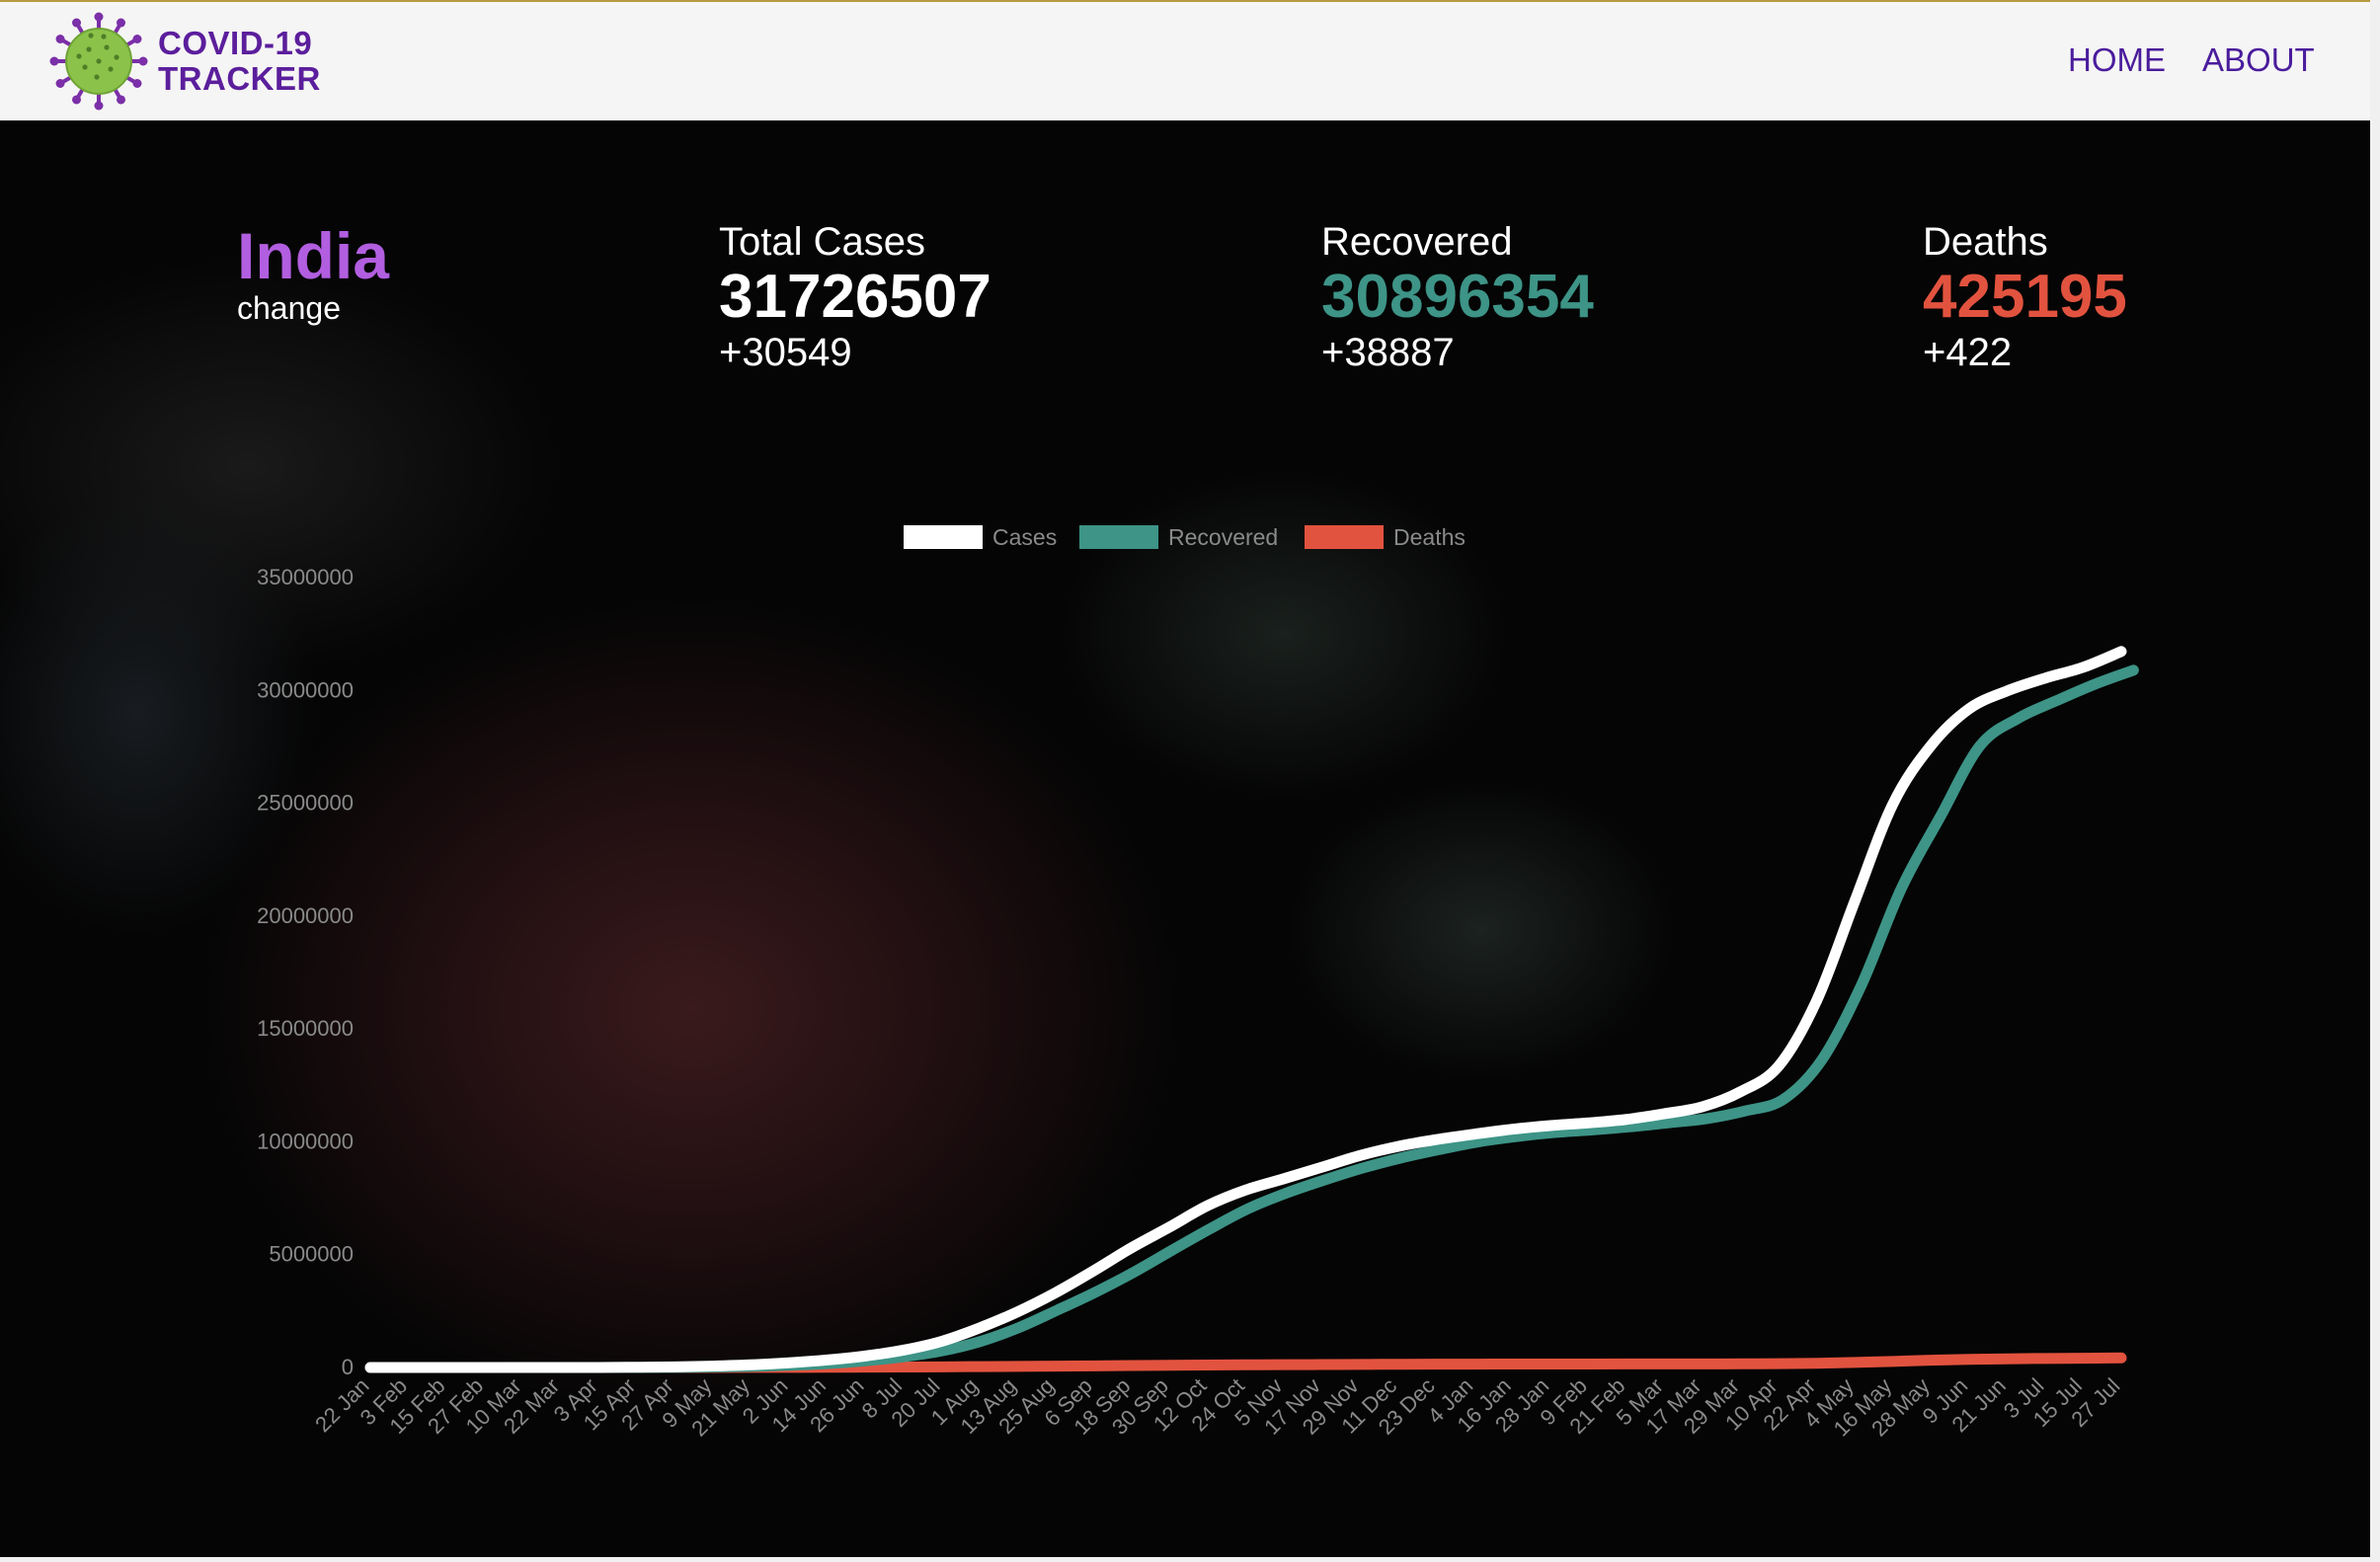 This screenshot has height=1562, width=2380. Describe the element at coordinates (2258, 60) in the screenshot. I see `nav-about-link: ABOUT` at that location.